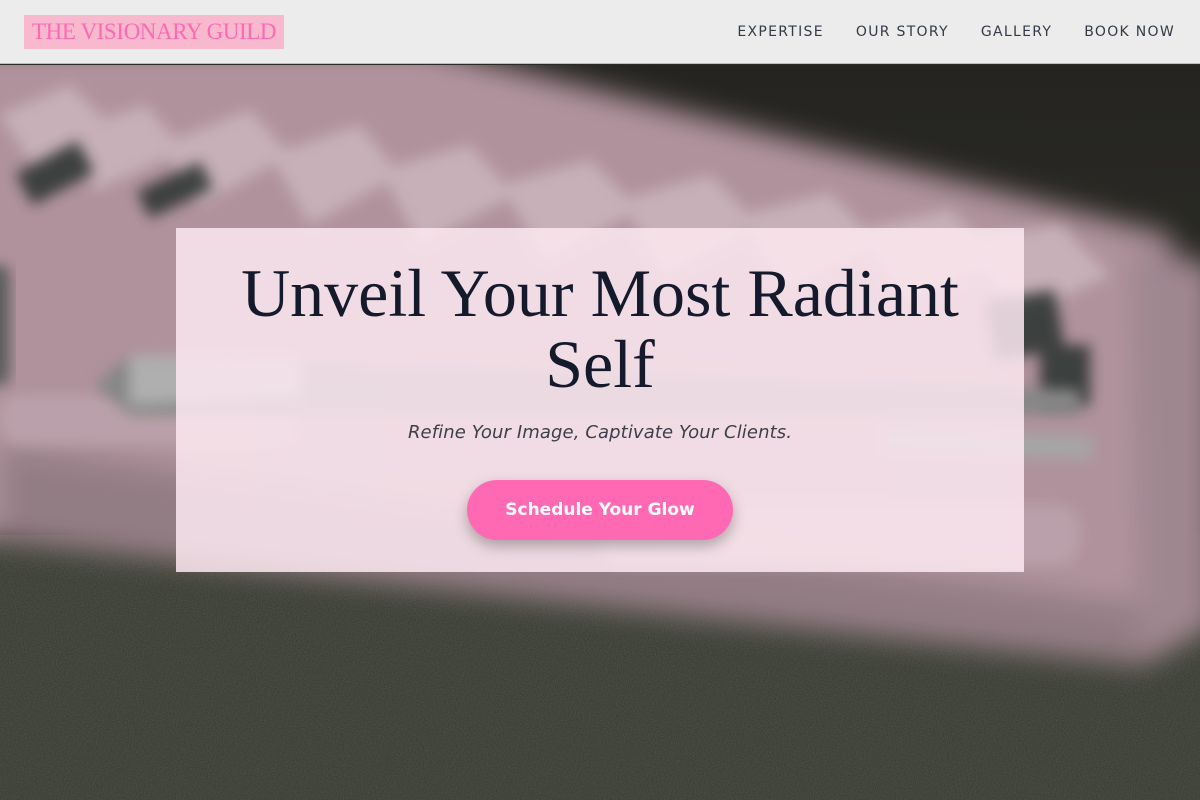 Image resolution: width=1200 pixels, height=800 pixels. I want to click on nav-item-gallery: GALLERY, so click(1016, 32).